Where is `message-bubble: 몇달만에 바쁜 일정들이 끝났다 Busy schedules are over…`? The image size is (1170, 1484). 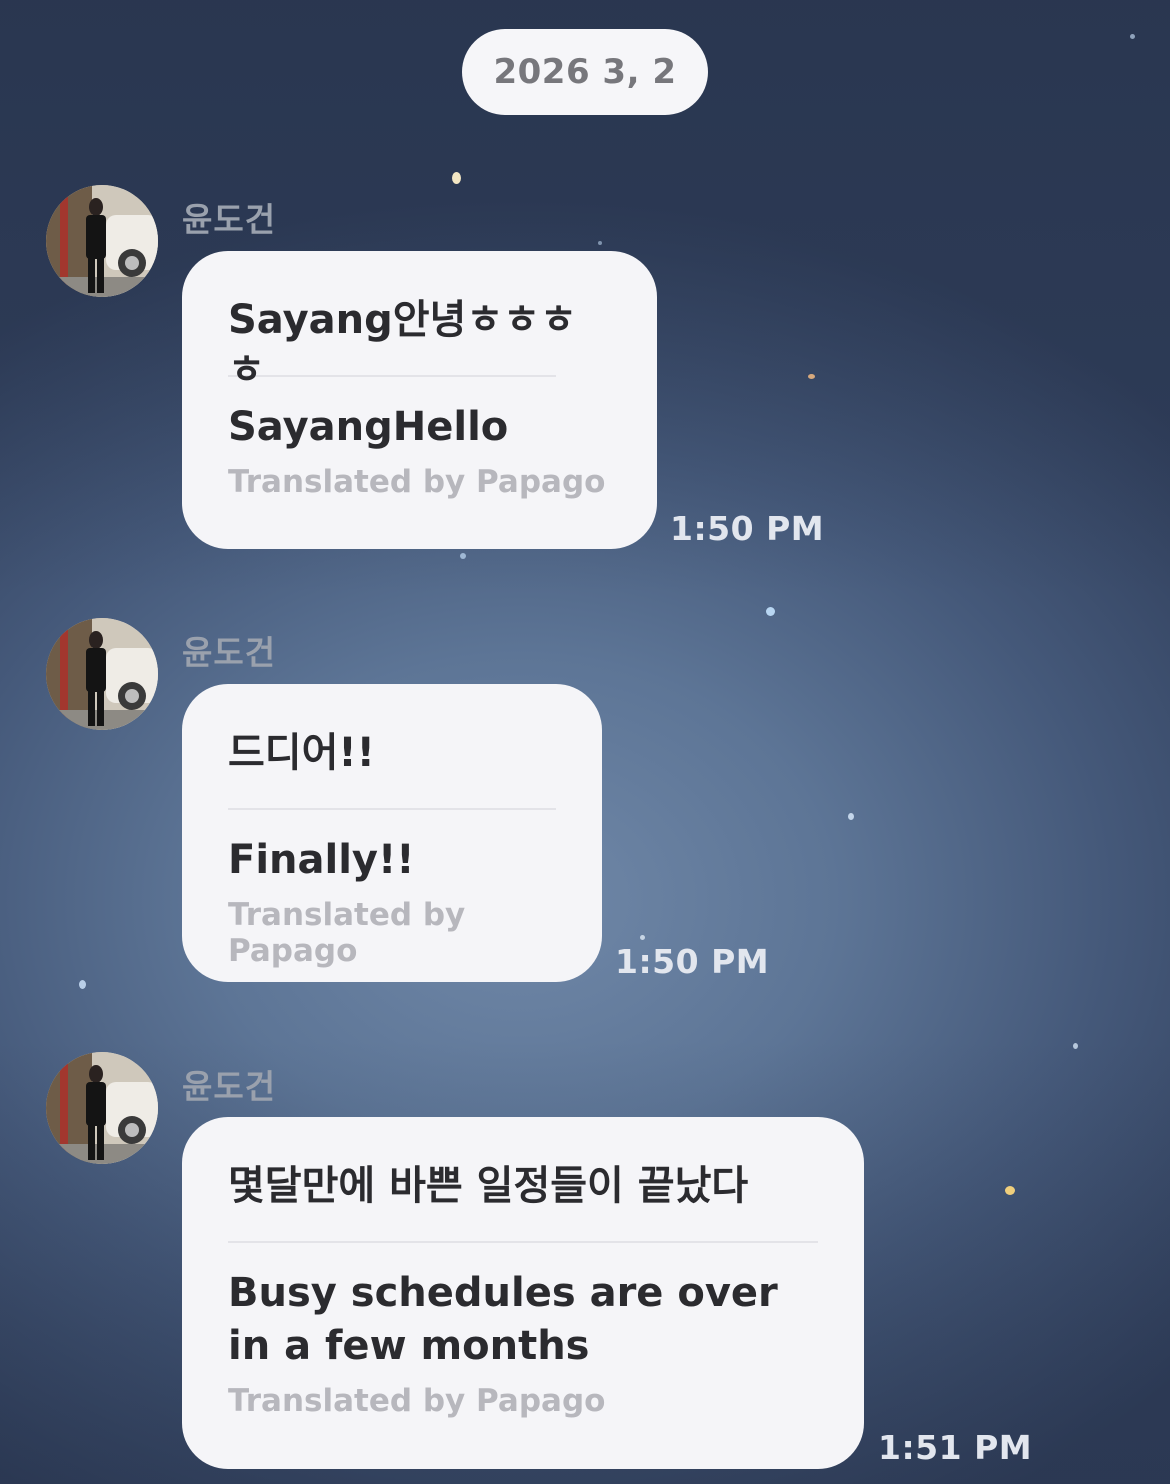 message-bubble: 몇달만에 바쁜 일정들이 끝났다 Busy schedules are over… is located at coordinates (523, 1293).